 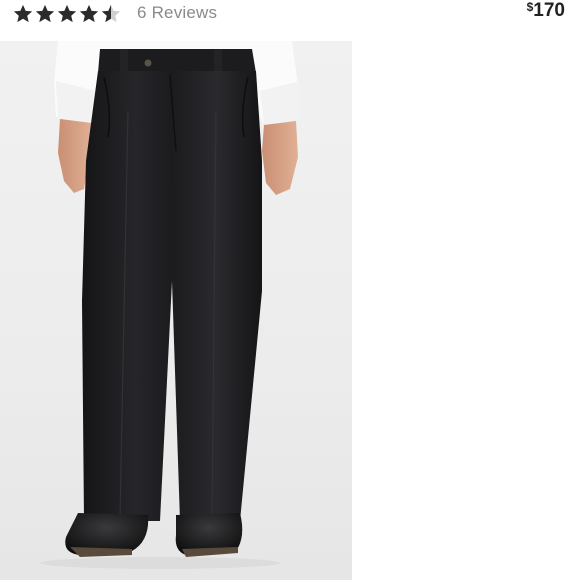 I want to click on price-amount: 170, so click(x=549, y=10).